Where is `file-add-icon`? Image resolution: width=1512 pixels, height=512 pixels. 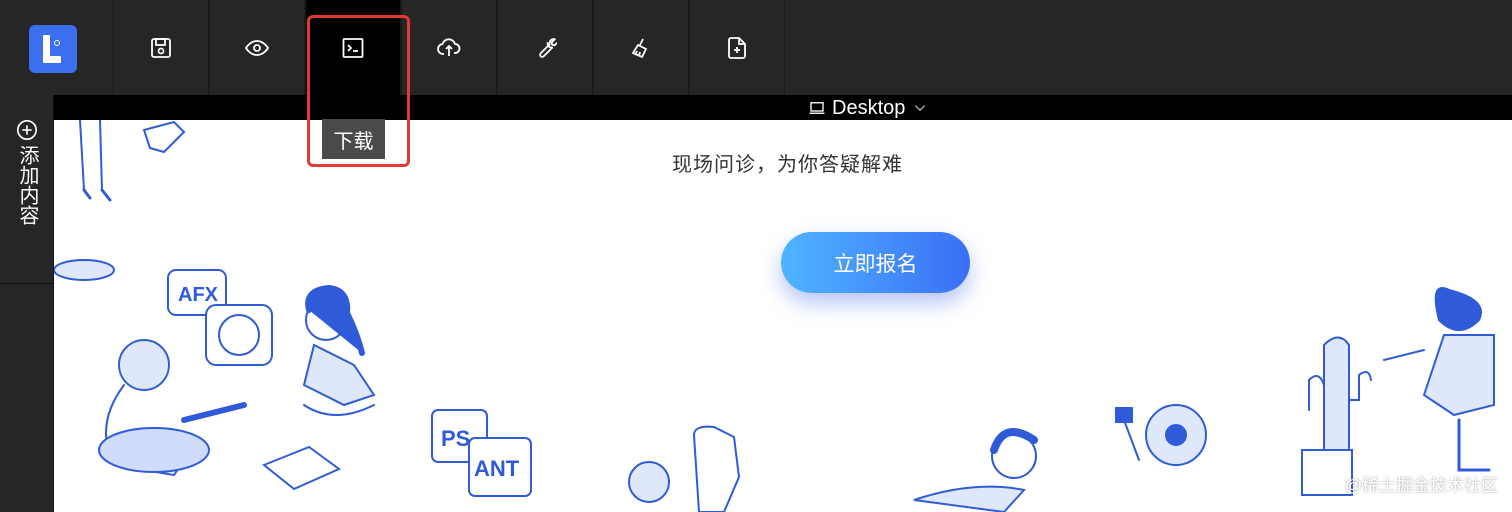
file-add-icon is located at coordinates (737, 47).